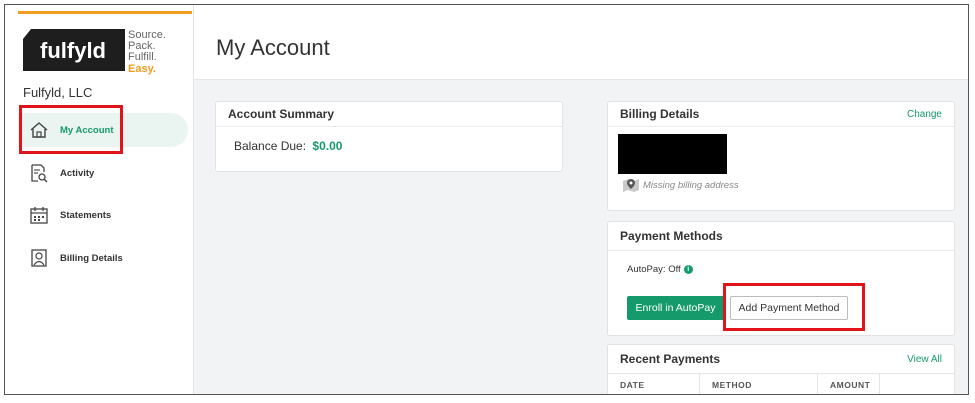 This screenshot has width=975, height=403. Describe the element at coordinates (87, 130) in the screenshot. I see `sidebar-item-label: My Account` at that location.